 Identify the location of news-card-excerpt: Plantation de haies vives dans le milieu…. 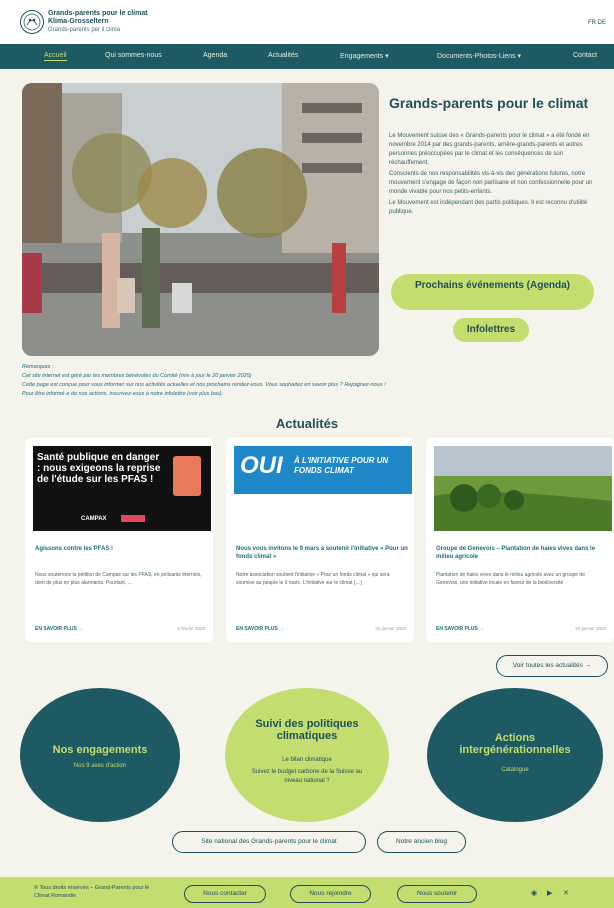
(510, 579).